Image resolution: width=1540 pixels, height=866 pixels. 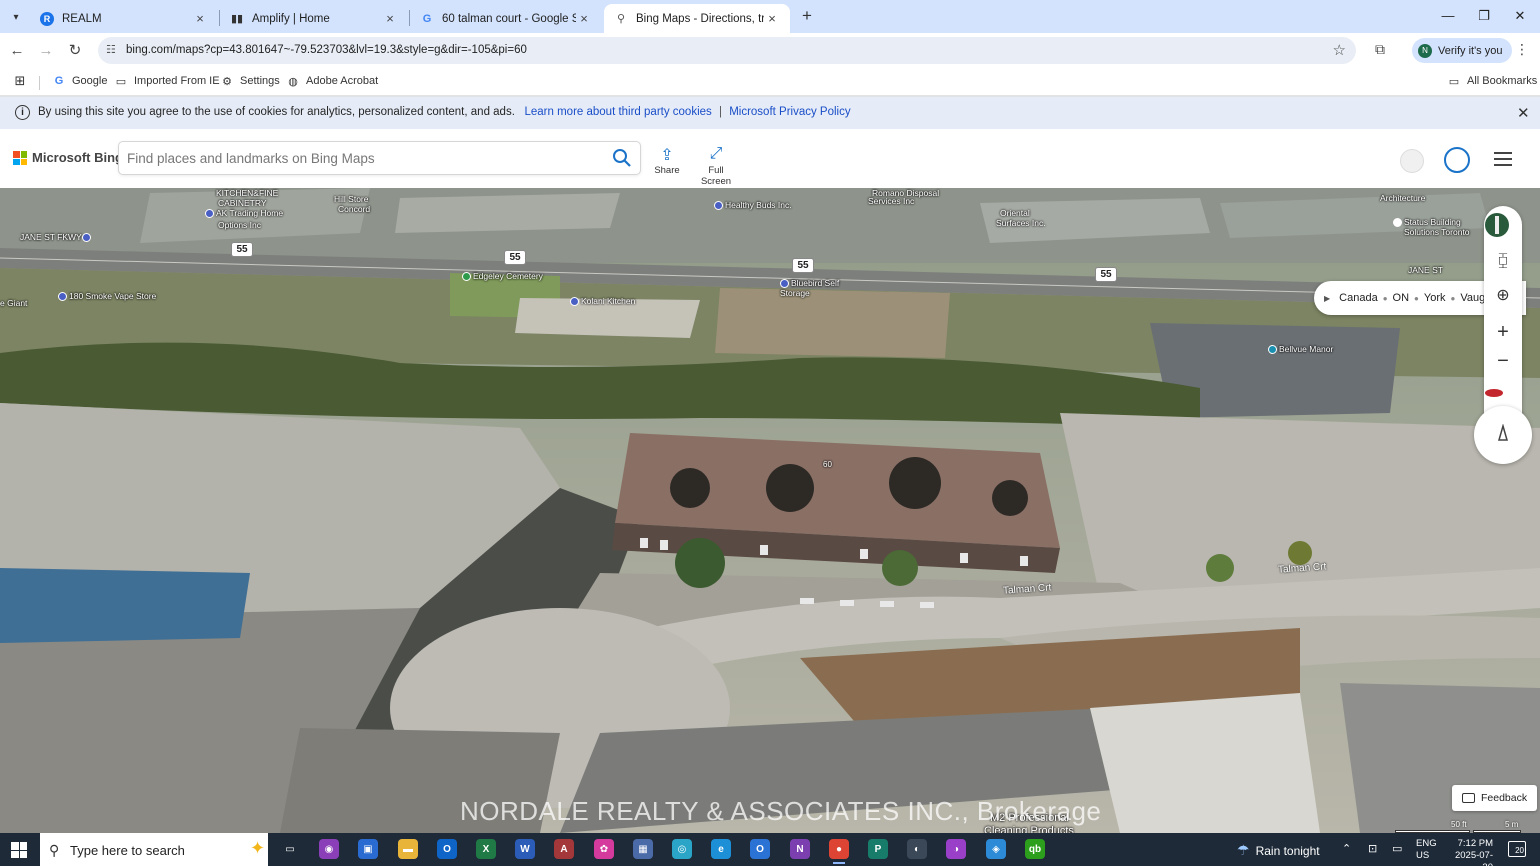 What do you see at coordinates (111, 49) in the screenshot?
I see `site-settings-icon: ☷` at bounding box center [111, 49].